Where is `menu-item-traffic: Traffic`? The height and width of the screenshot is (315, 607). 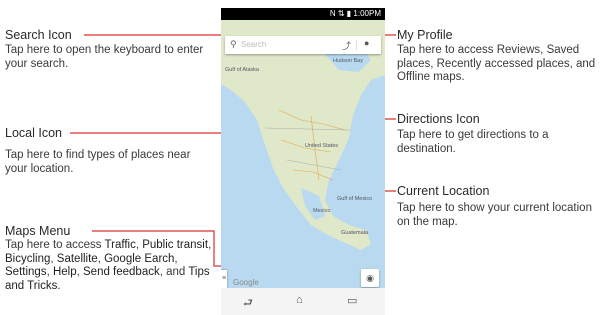 menu-item-traffic: Traffic is located at coordinates (120, 245).